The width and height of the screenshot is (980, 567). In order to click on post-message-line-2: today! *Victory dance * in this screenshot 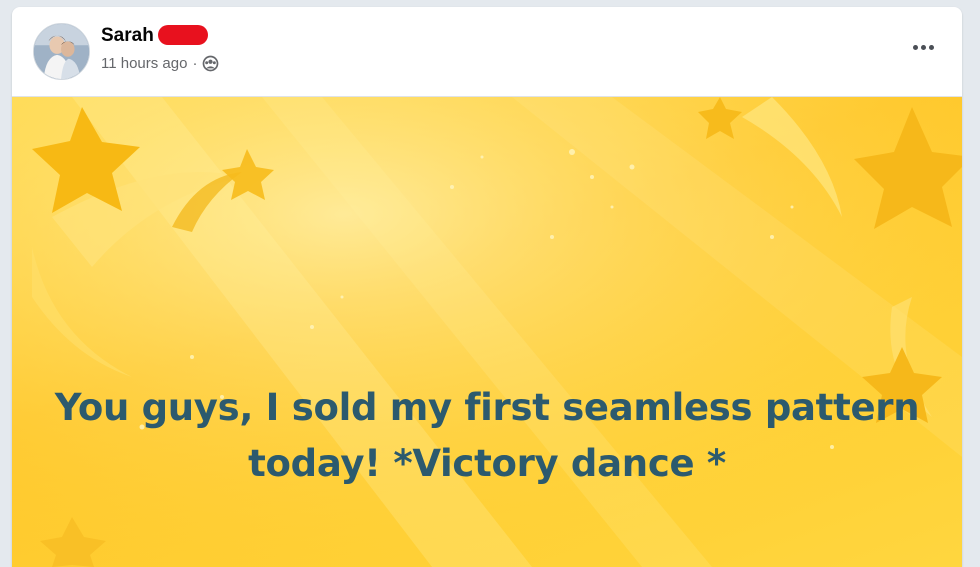, I will do `click(487, 463)`.